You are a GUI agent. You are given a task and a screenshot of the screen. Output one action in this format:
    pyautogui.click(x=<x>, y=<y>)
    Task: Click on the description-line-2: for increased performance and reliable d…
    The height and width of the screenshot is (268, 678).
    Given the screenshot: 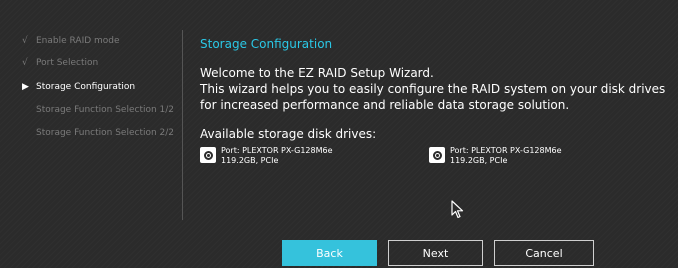 What is the action you would take?
    pyautogui.click(x=385, y=105)
    